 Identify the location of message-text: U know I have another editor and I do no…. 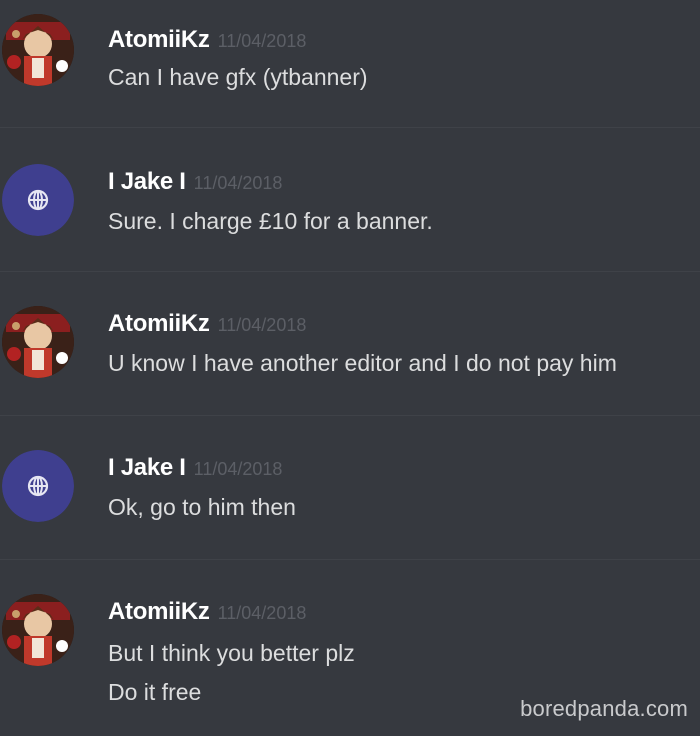
(362, 363).